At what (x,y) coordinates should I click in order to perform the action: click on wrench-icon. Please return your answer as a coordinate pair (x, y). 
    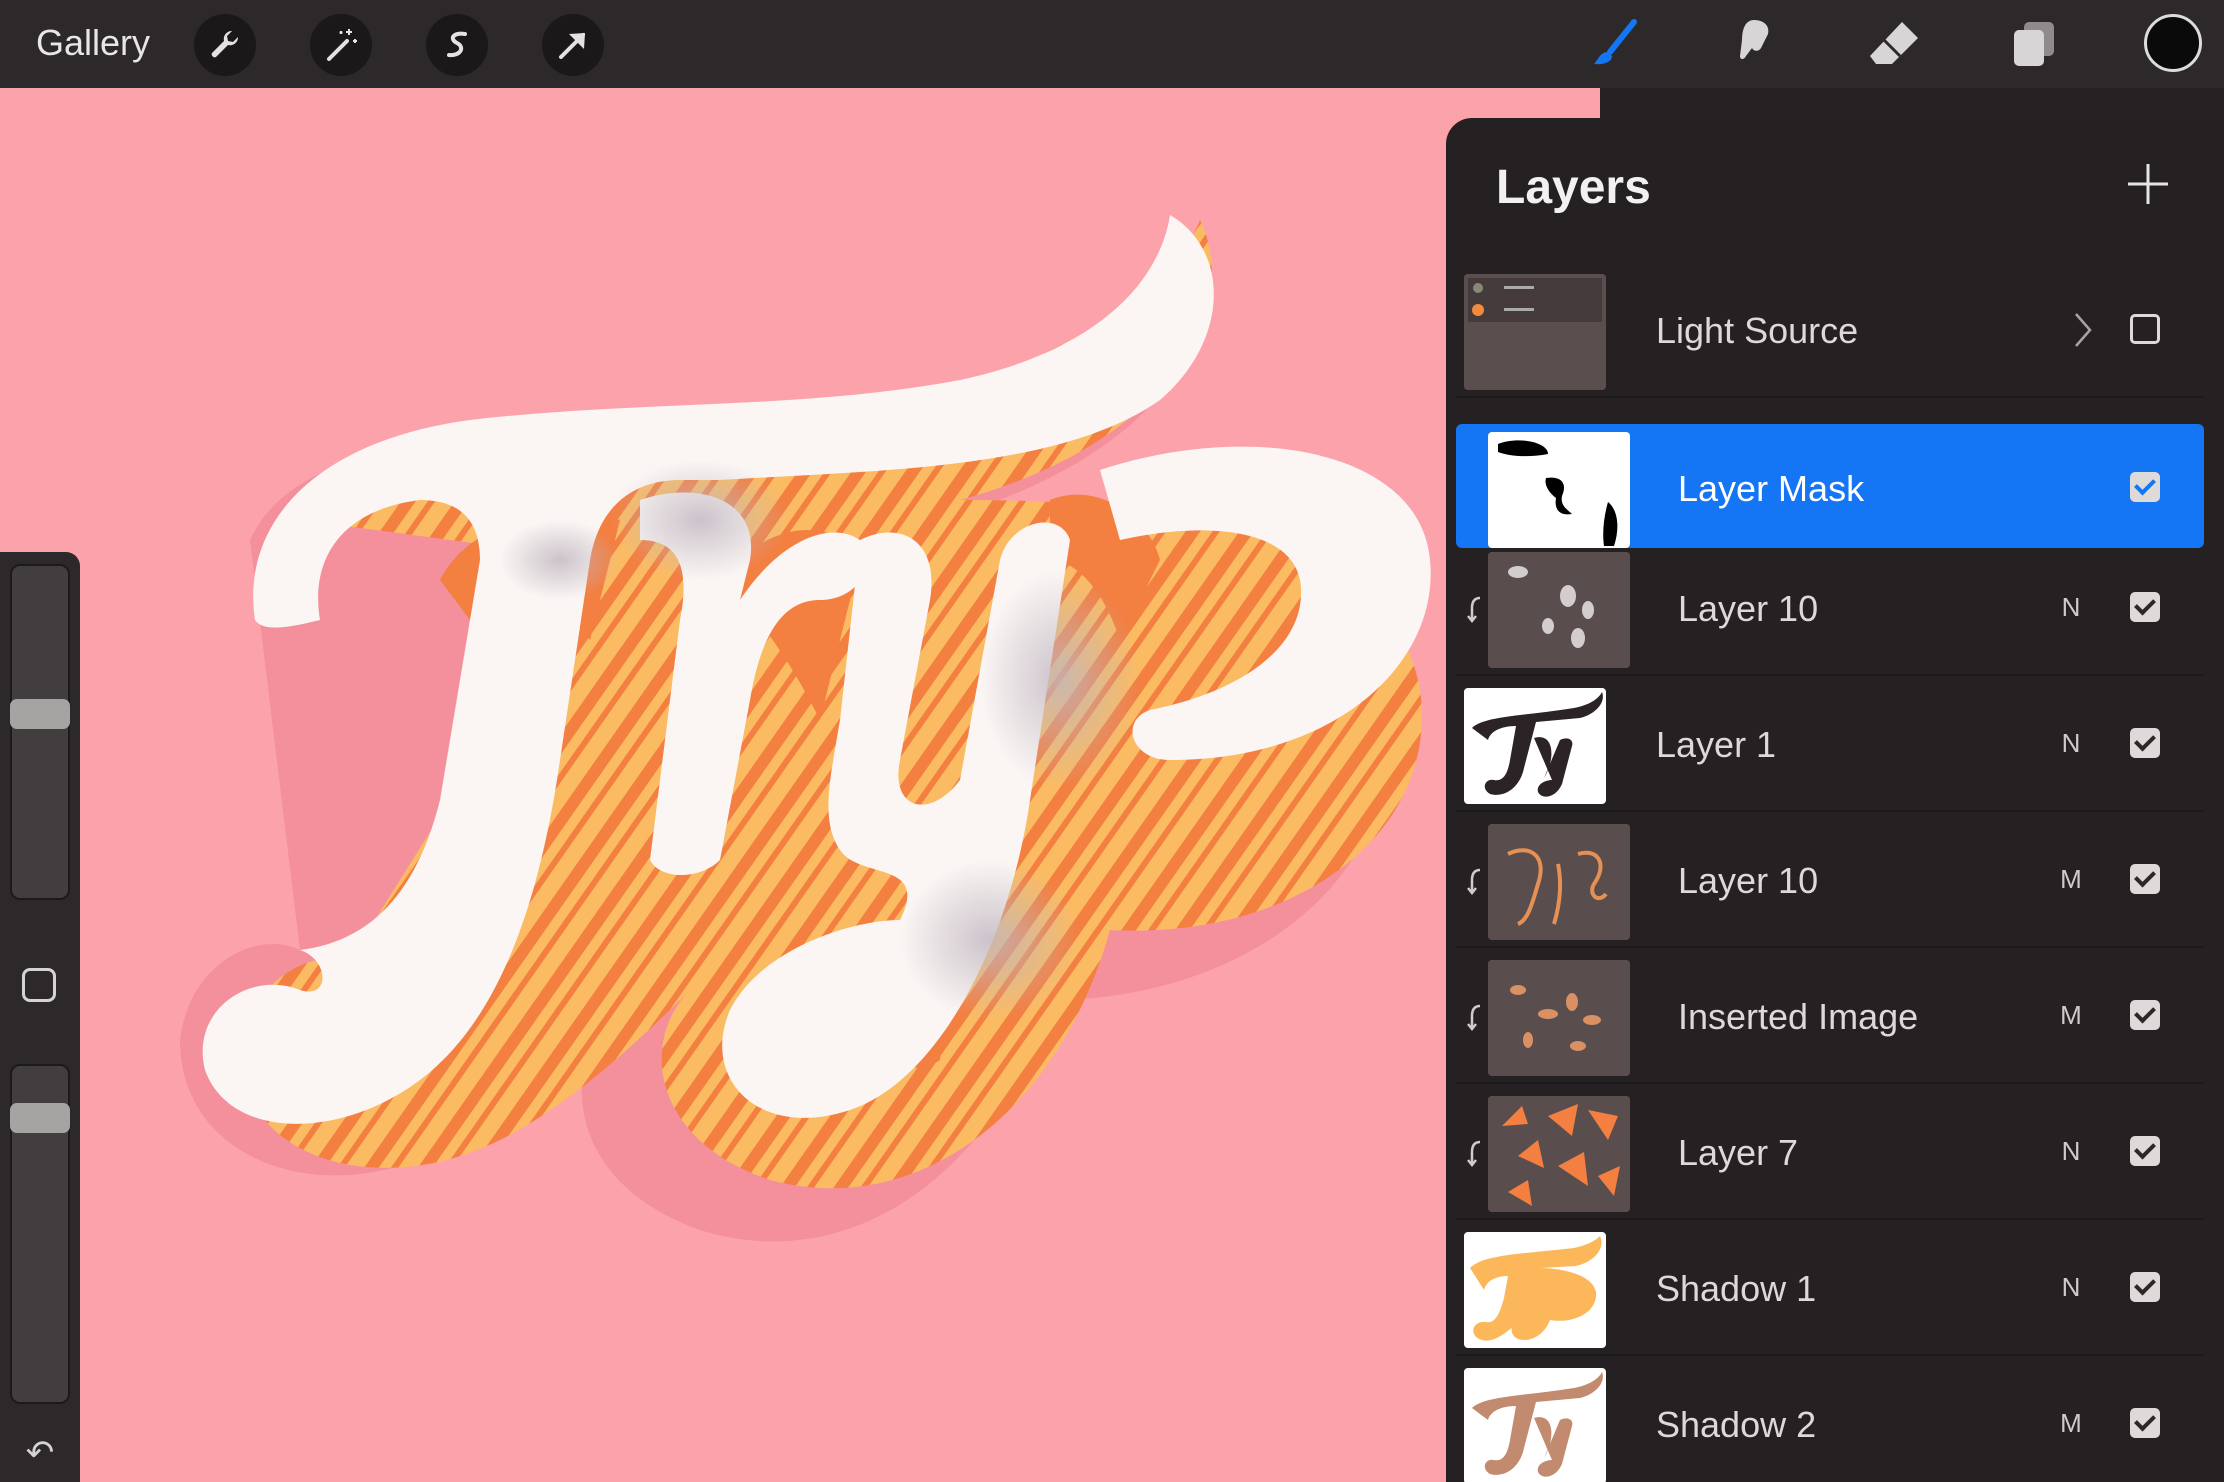
    Looking at the image, I should click on (225, 44).